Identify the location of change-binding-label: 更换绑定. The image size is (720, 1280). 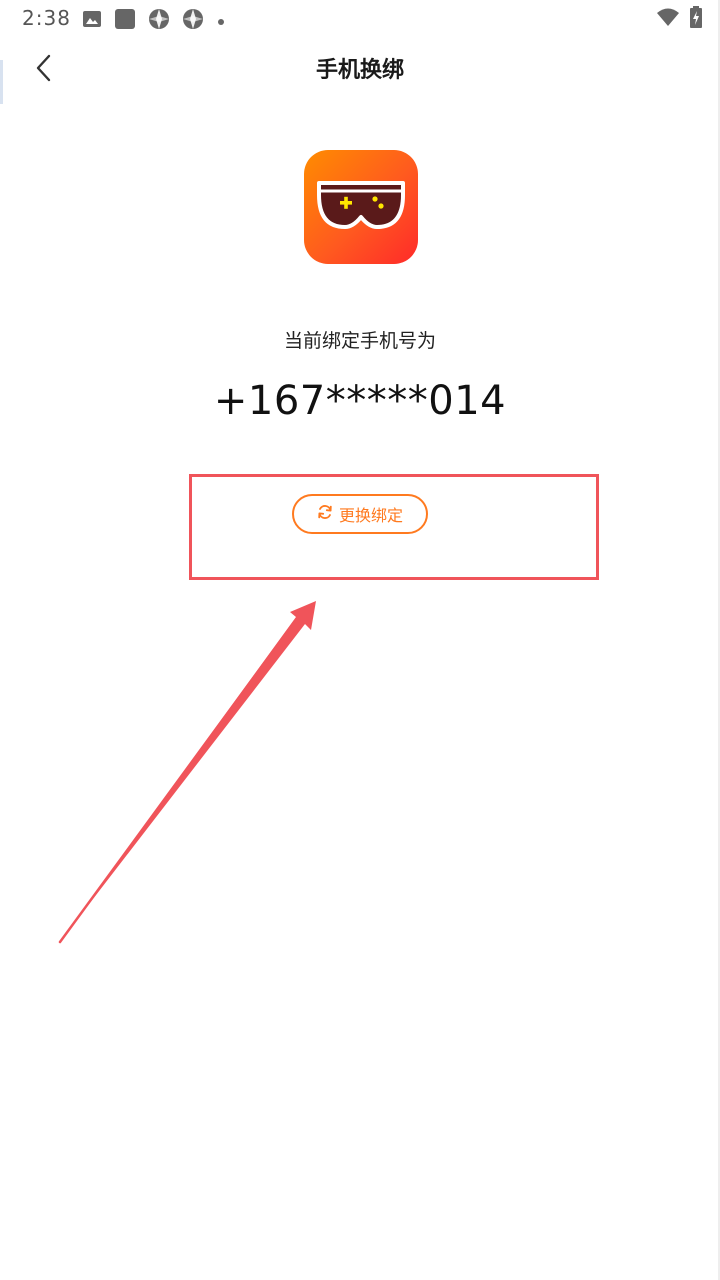
(370, 515).